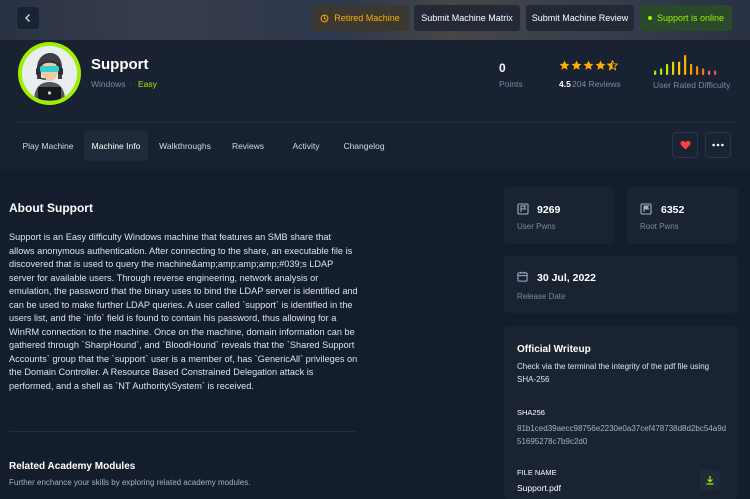  I want to click on support-agent-avatar-icon, so click(49, 73).